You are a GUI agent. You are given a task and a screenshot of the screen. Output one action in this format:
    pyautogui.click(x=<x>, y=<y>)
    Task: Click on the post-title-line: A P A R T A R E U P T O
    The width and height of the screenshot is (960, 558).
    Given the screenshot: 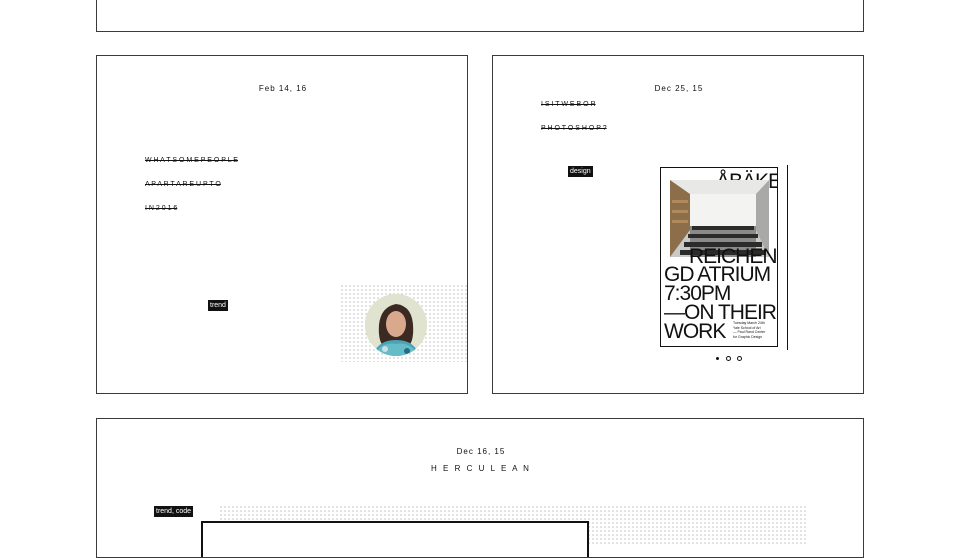 What is the action you would take?
    pyautogui.click(x=183, y=184)
    